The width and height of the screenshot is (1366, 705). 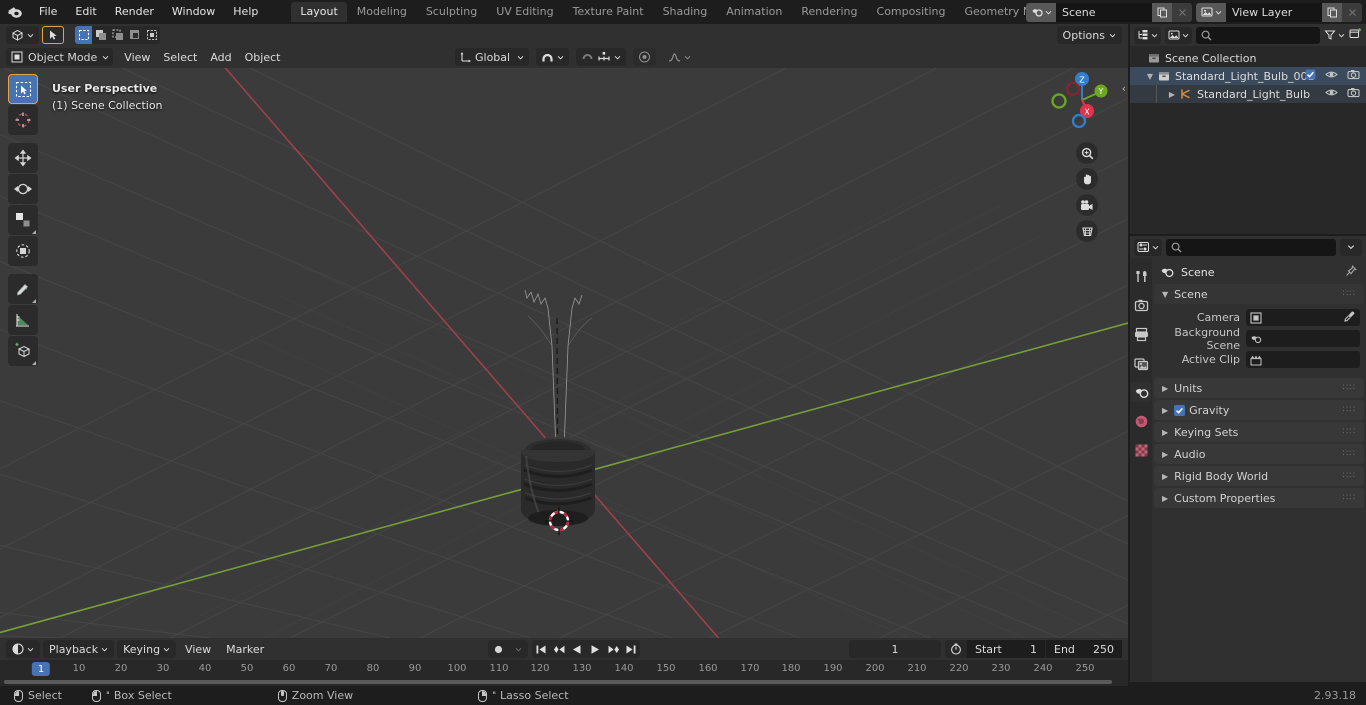 What do you see at coordinates (601, 57) in the screenshot?
I see `snap-target-group` at bounding box center [601, 57].